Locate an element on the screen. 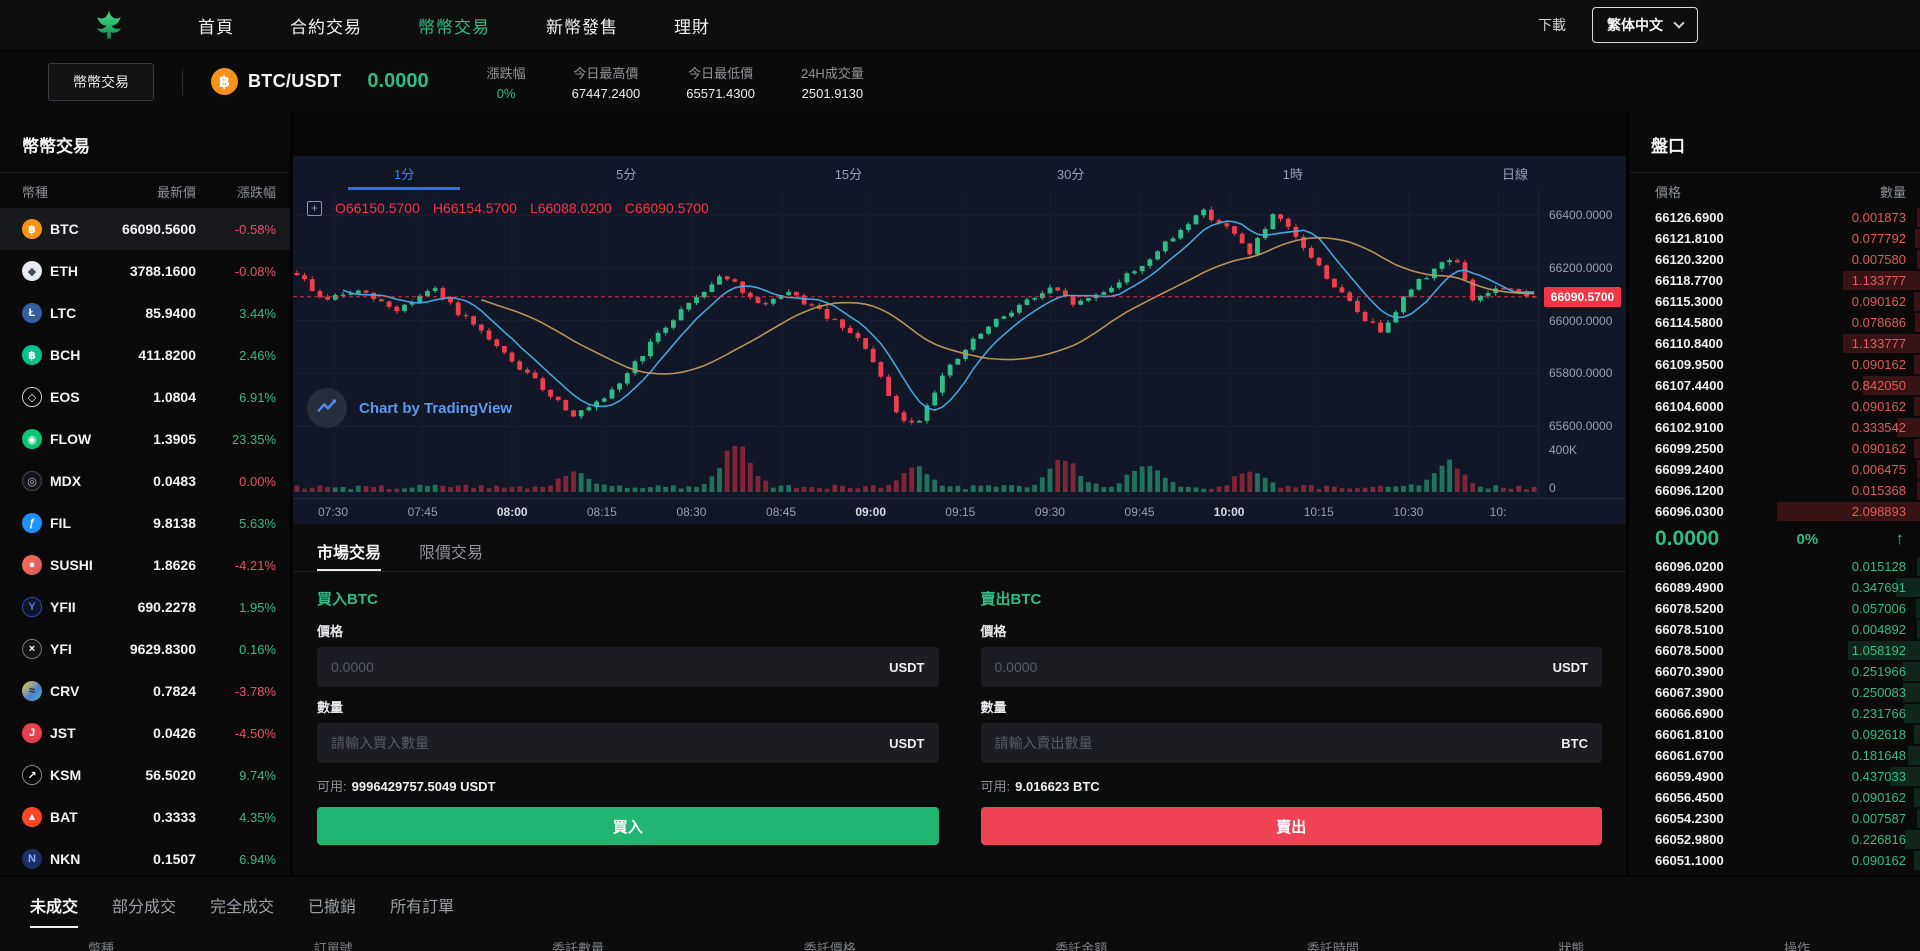  coin-row-SUSHI: ● SUSHI 1.8626 -4.21% is located at coordinates (145, 565).